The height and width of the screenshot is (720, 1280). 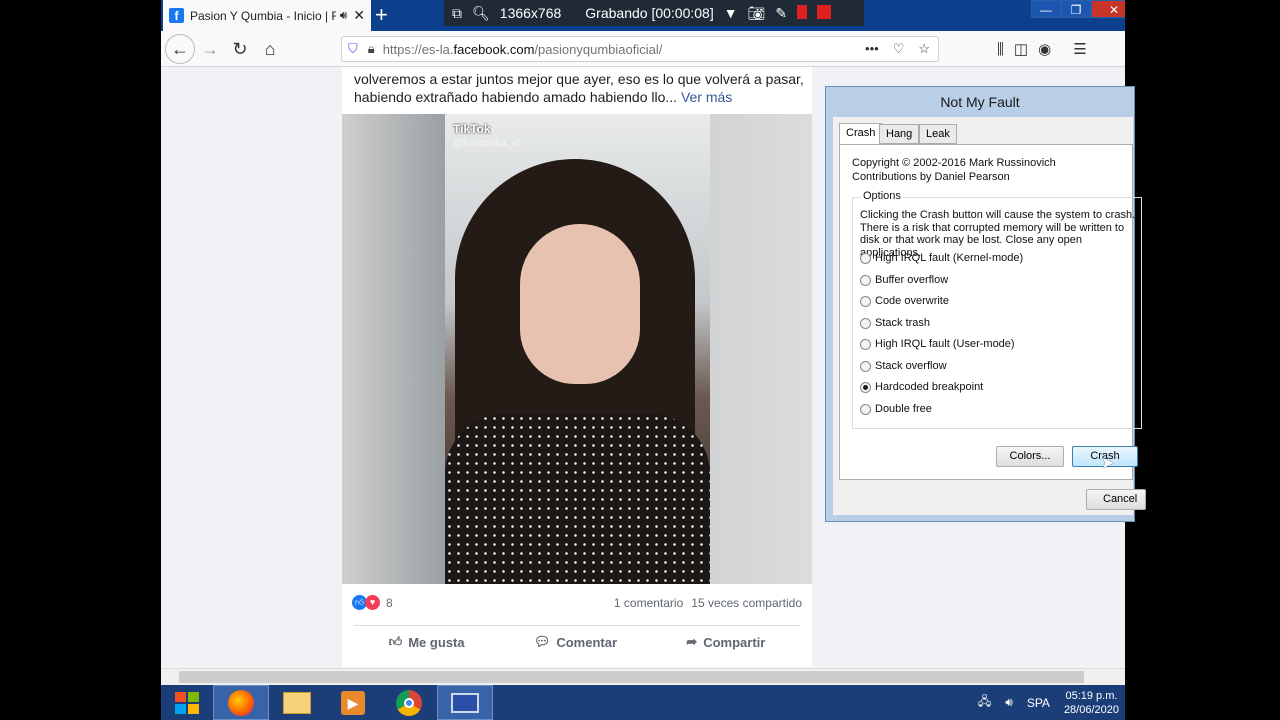 I want to click on window-controls: — ❐ ✕, so click(x=1078, y=9).